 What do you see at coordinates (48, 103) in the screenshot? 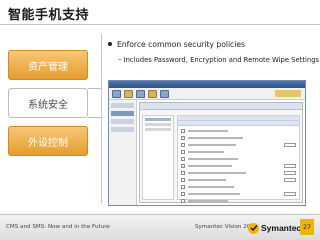
I see `nav-system-security: 系统安全` at bounding box center [48, 103].